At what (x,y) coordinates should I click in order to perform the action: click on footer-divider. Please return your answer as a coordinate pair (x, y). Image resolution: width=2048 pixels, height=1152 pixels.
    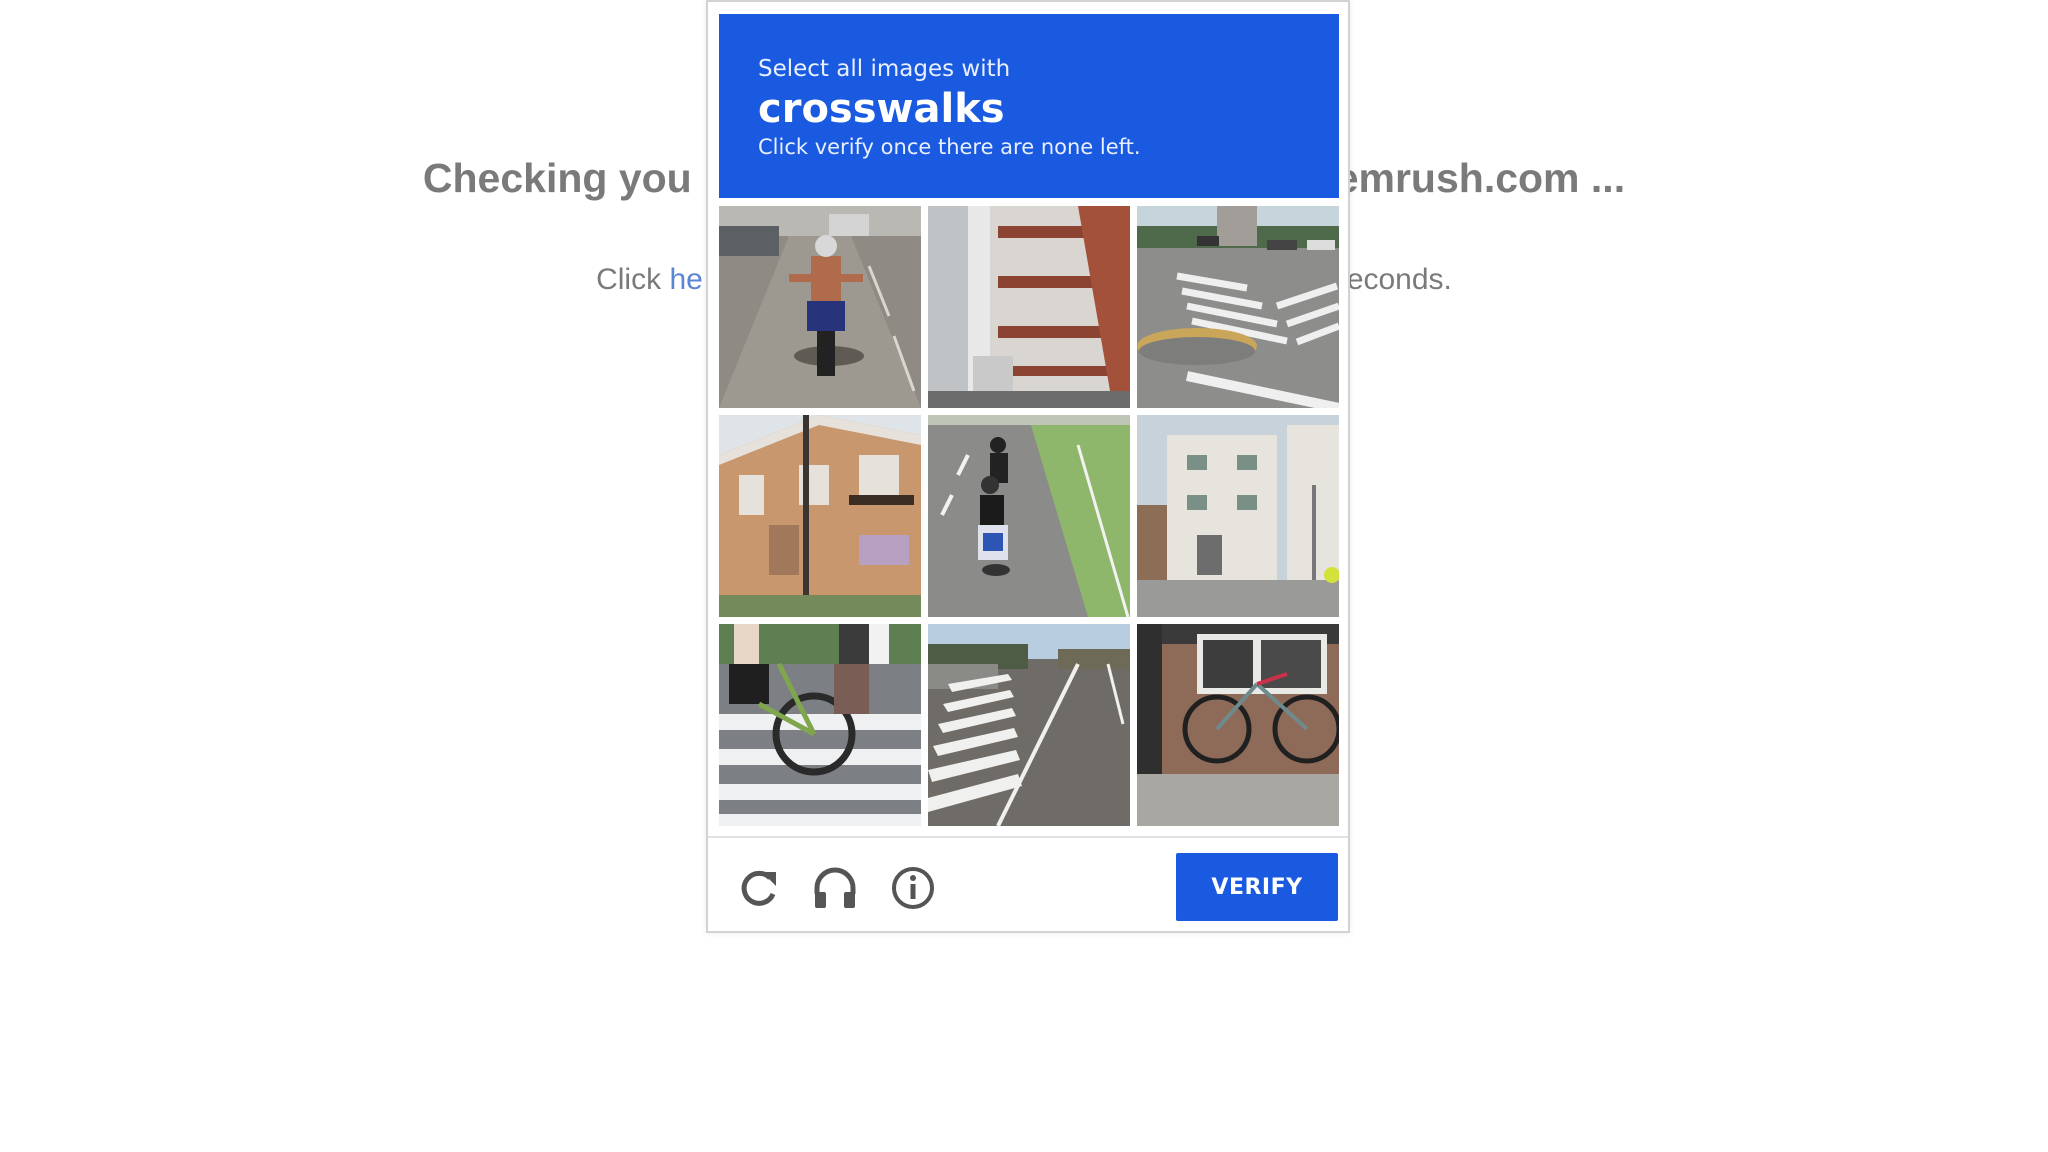
    Looking at the image, I should click on (1028, 837).